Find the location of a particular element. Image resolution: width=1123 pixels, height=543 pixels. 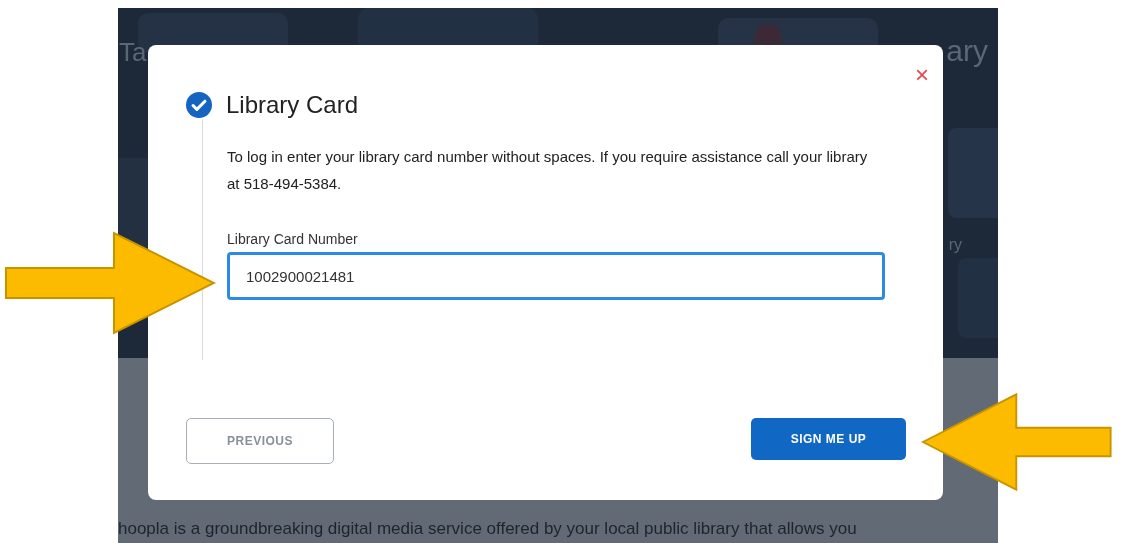

instructions-text: To log in enter your library card number without spaces. If you require assistance call your library at 518-494-5384. is located at coordinates (548, 170).